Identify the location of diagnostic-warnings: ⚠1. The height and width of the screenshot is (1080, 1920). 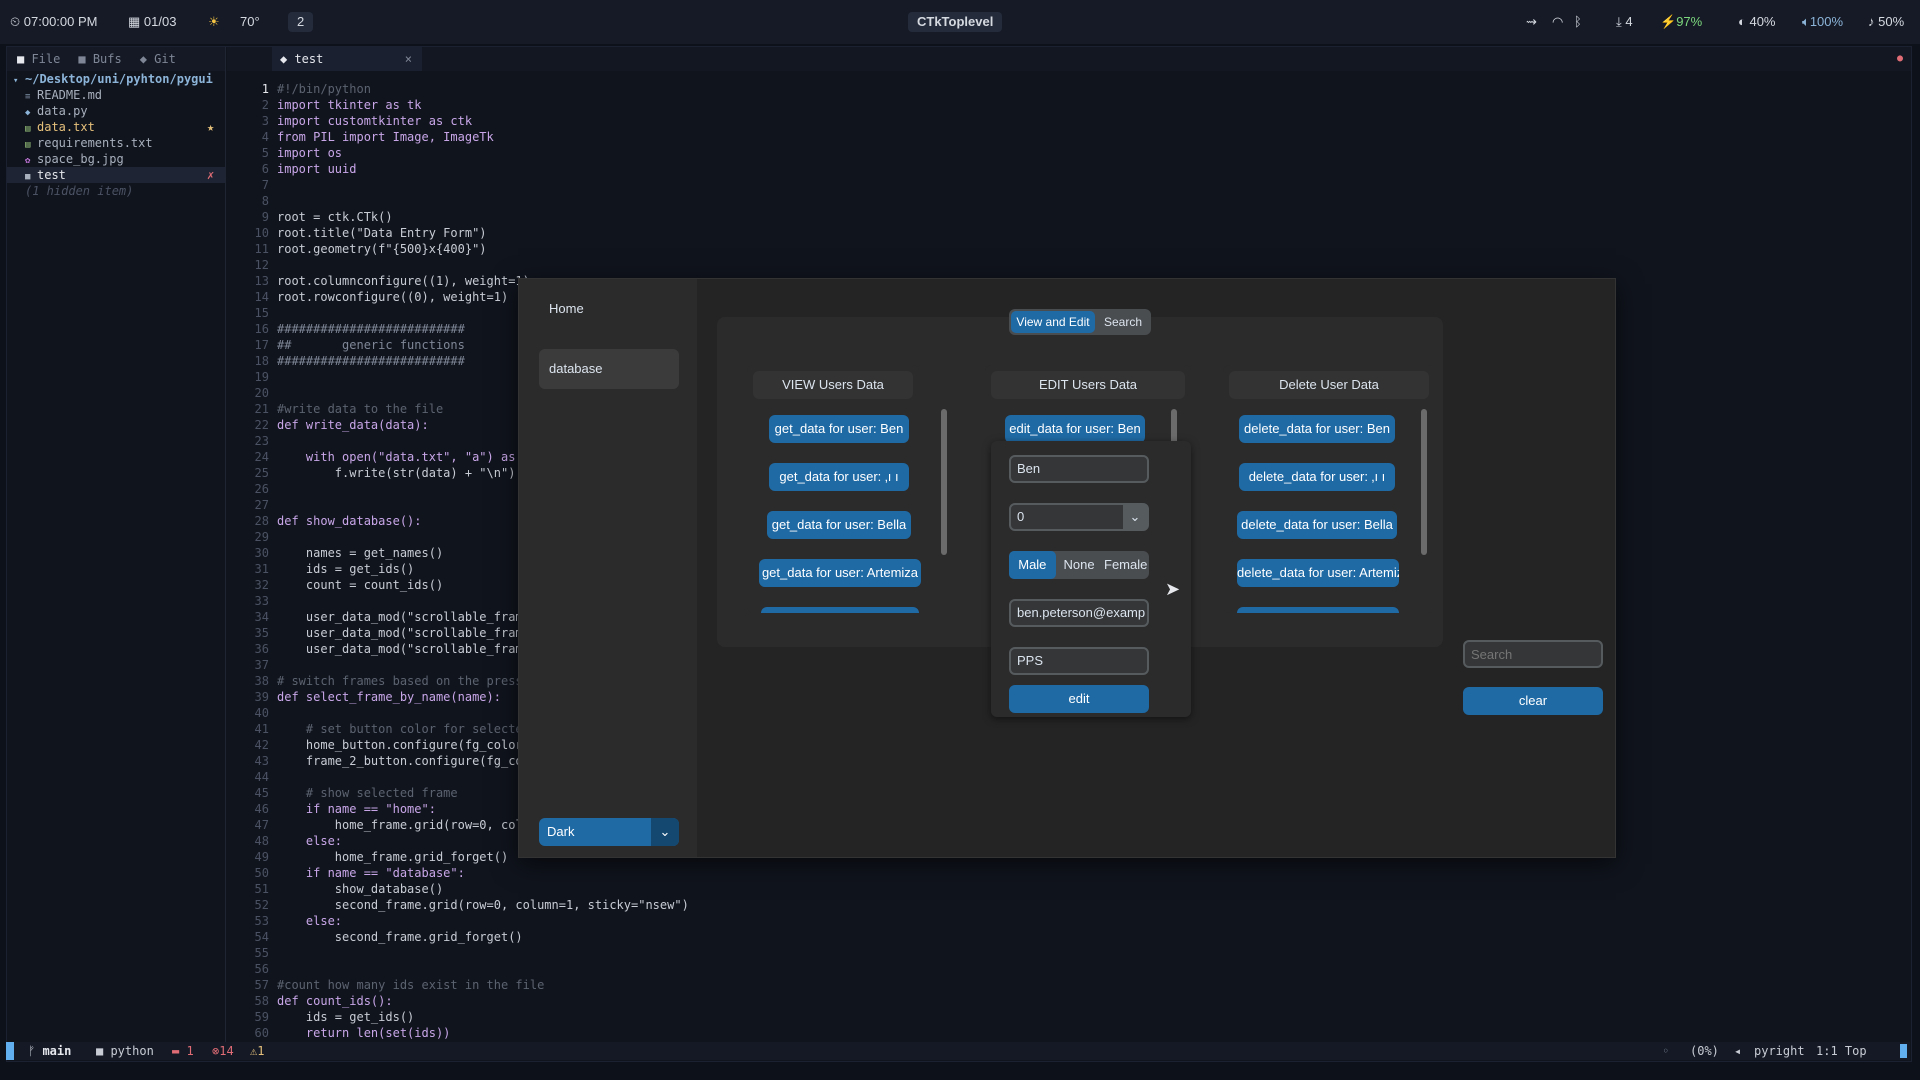
(257, 1051).